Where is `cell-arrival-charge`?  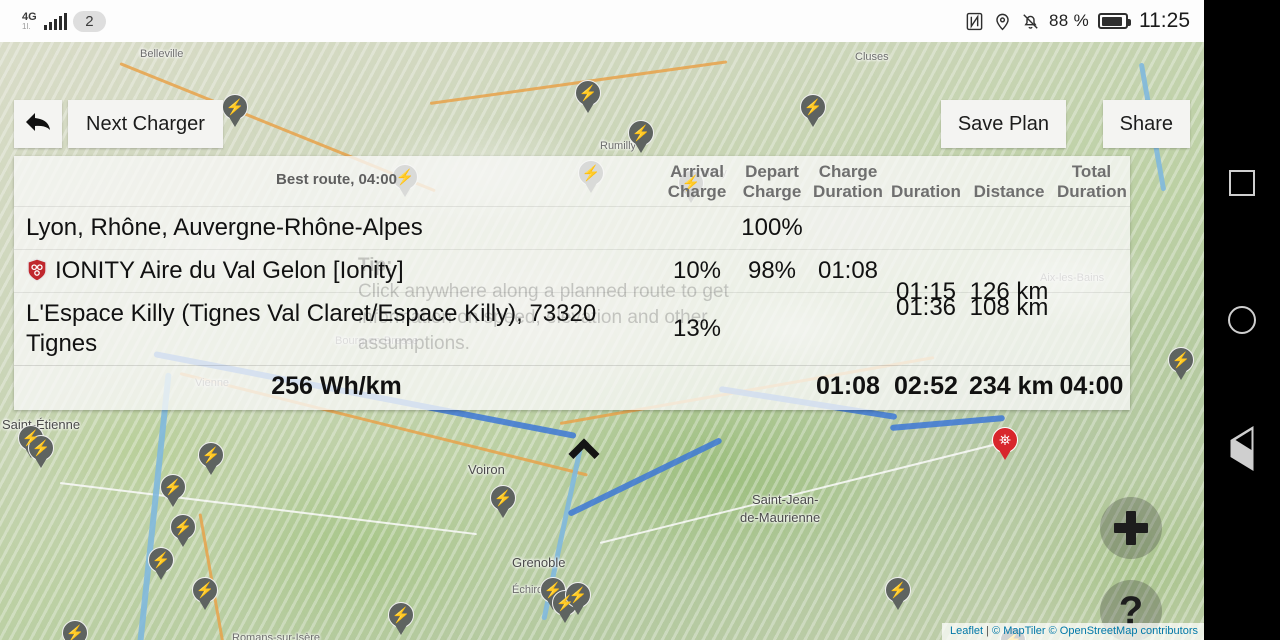
cell-arrival-charge is located at coordinates (697, 228).